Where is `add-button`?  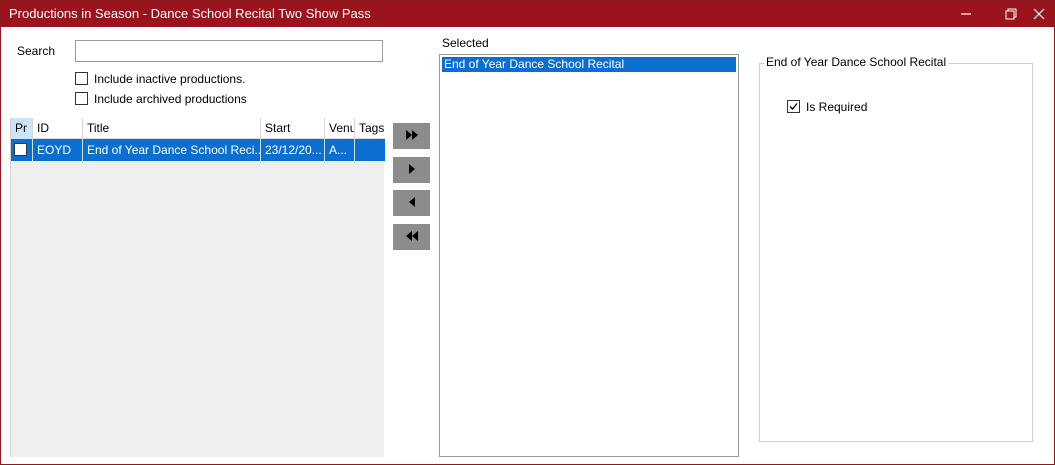 add-button is located at coordinates (411, 170).